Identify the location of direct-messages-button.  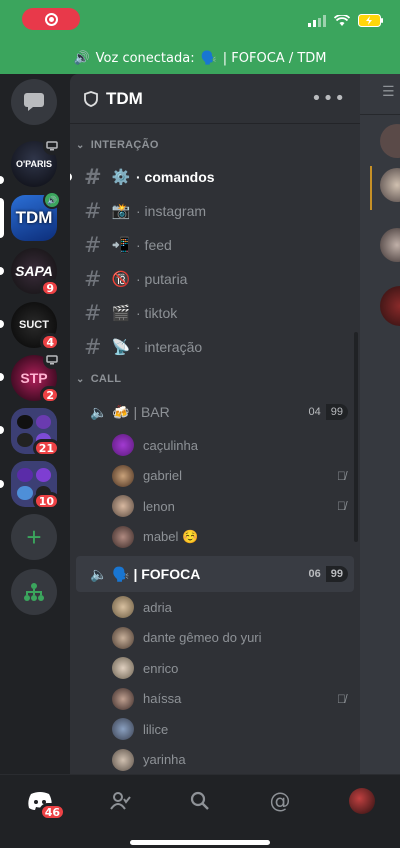
(34, 102).